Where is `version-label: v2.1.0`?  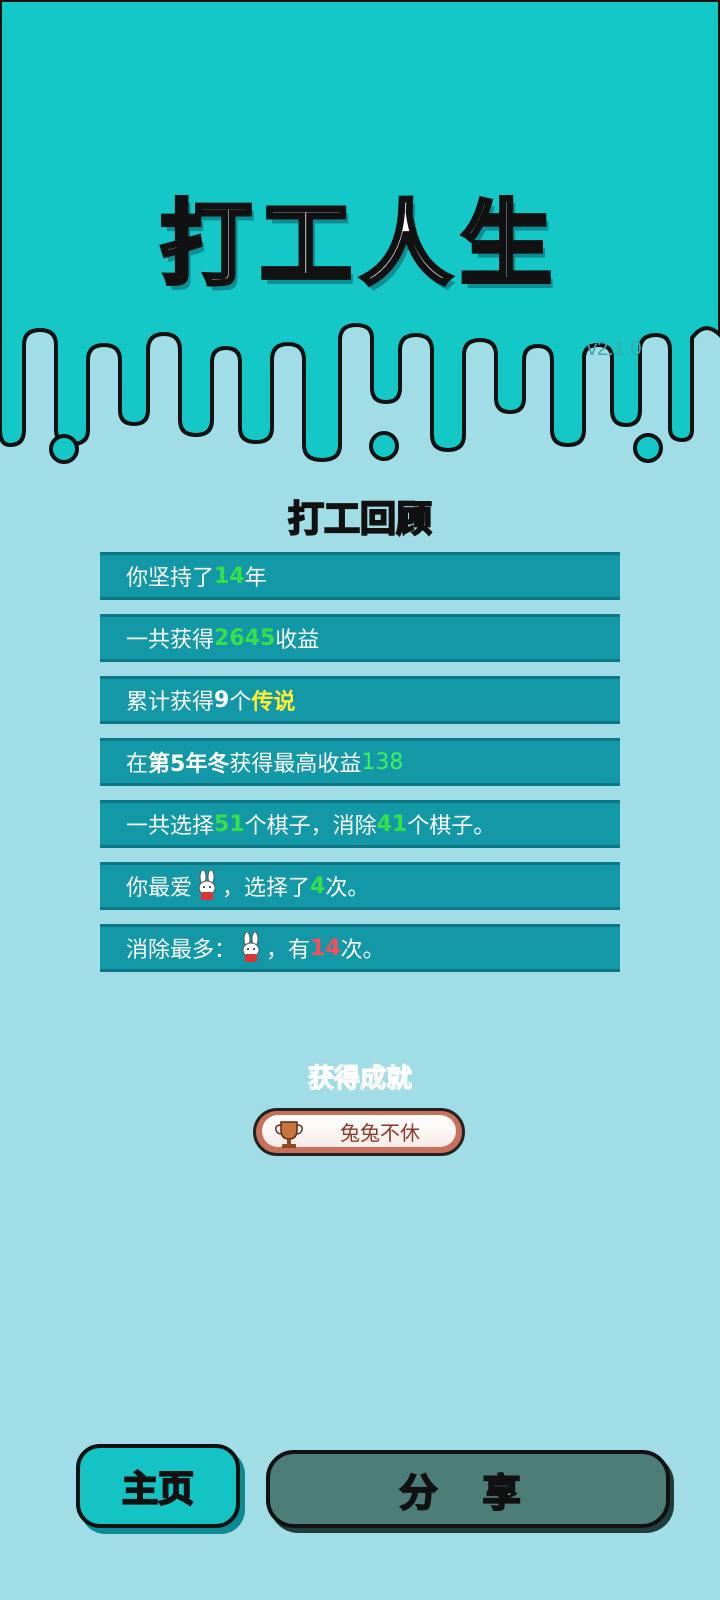 version-label: v2.1.0 is located at coordinates (614, 349).